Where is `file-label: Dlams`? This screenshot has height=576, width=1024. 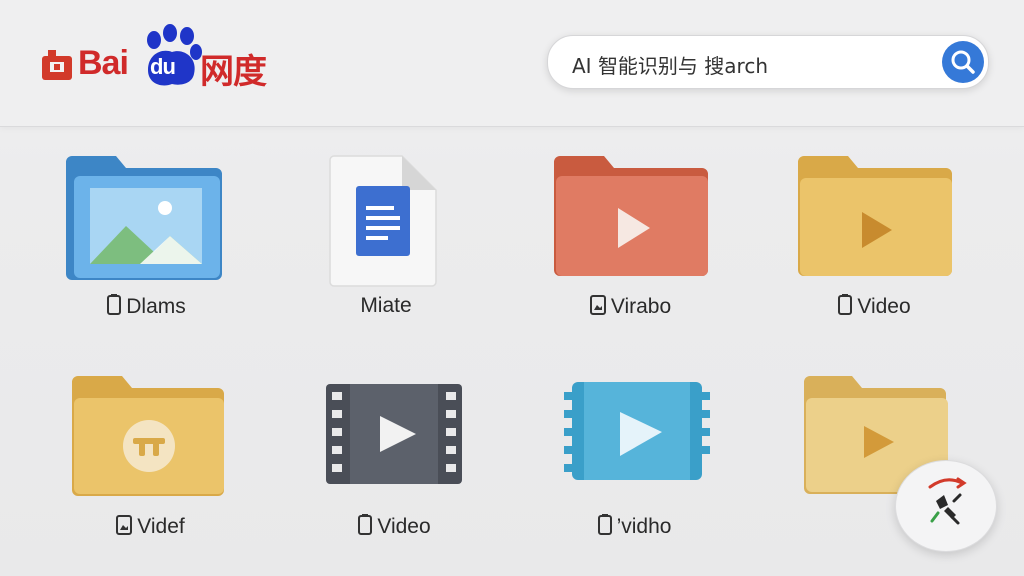 file-label: Dlams is located at coordinates (146, 306).